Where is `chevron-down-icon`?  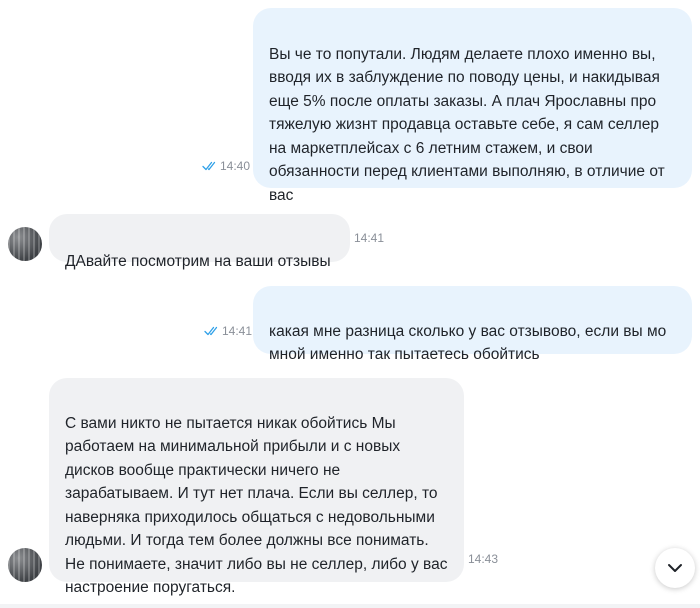
chevron-down-icon is located at coordinates (675, 568).